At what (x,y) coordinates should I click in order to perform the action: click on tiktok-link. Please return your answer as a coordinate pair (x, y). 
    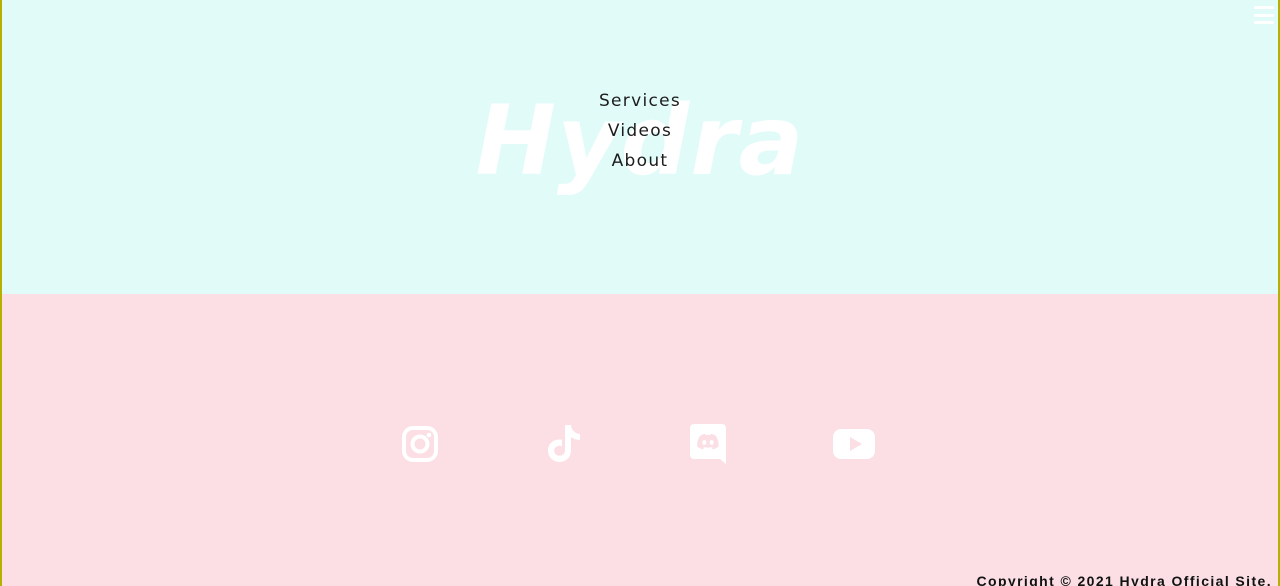
    Looking at the image, I should click on (564, 444).